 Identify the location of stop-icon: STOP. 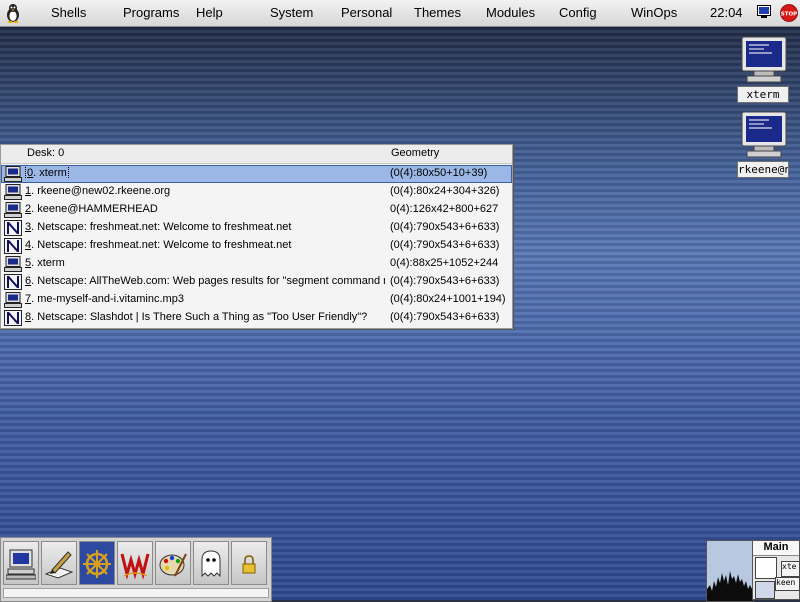
(789, 13).